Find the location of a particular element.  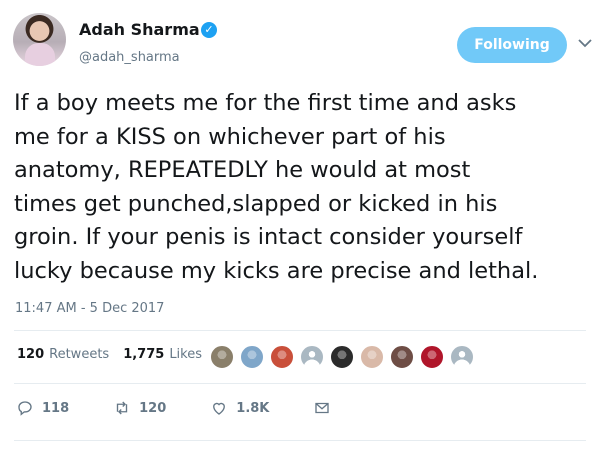

following-button: Following is located at coordinates (512, 45).